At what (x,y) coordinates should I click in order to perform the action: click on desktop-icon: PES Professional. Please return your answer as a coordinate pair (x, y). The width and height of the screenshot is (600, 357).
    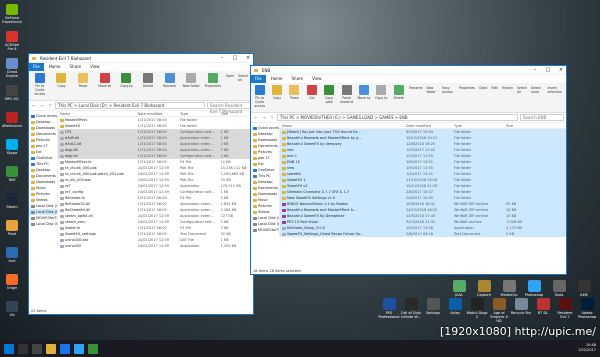
    Looking at the image, I should click on (389, 308).